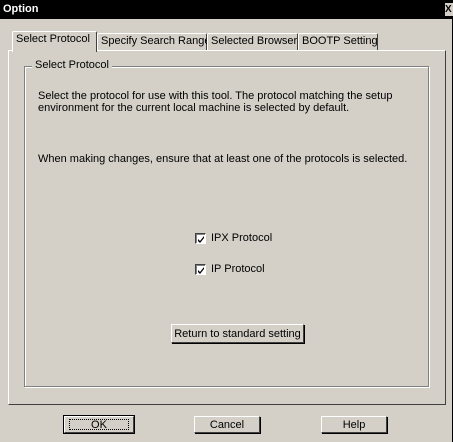 The height and width of the screenshot is (442, 453). I want to click on tab-label: BOOTP Setting, so click(340, 41).